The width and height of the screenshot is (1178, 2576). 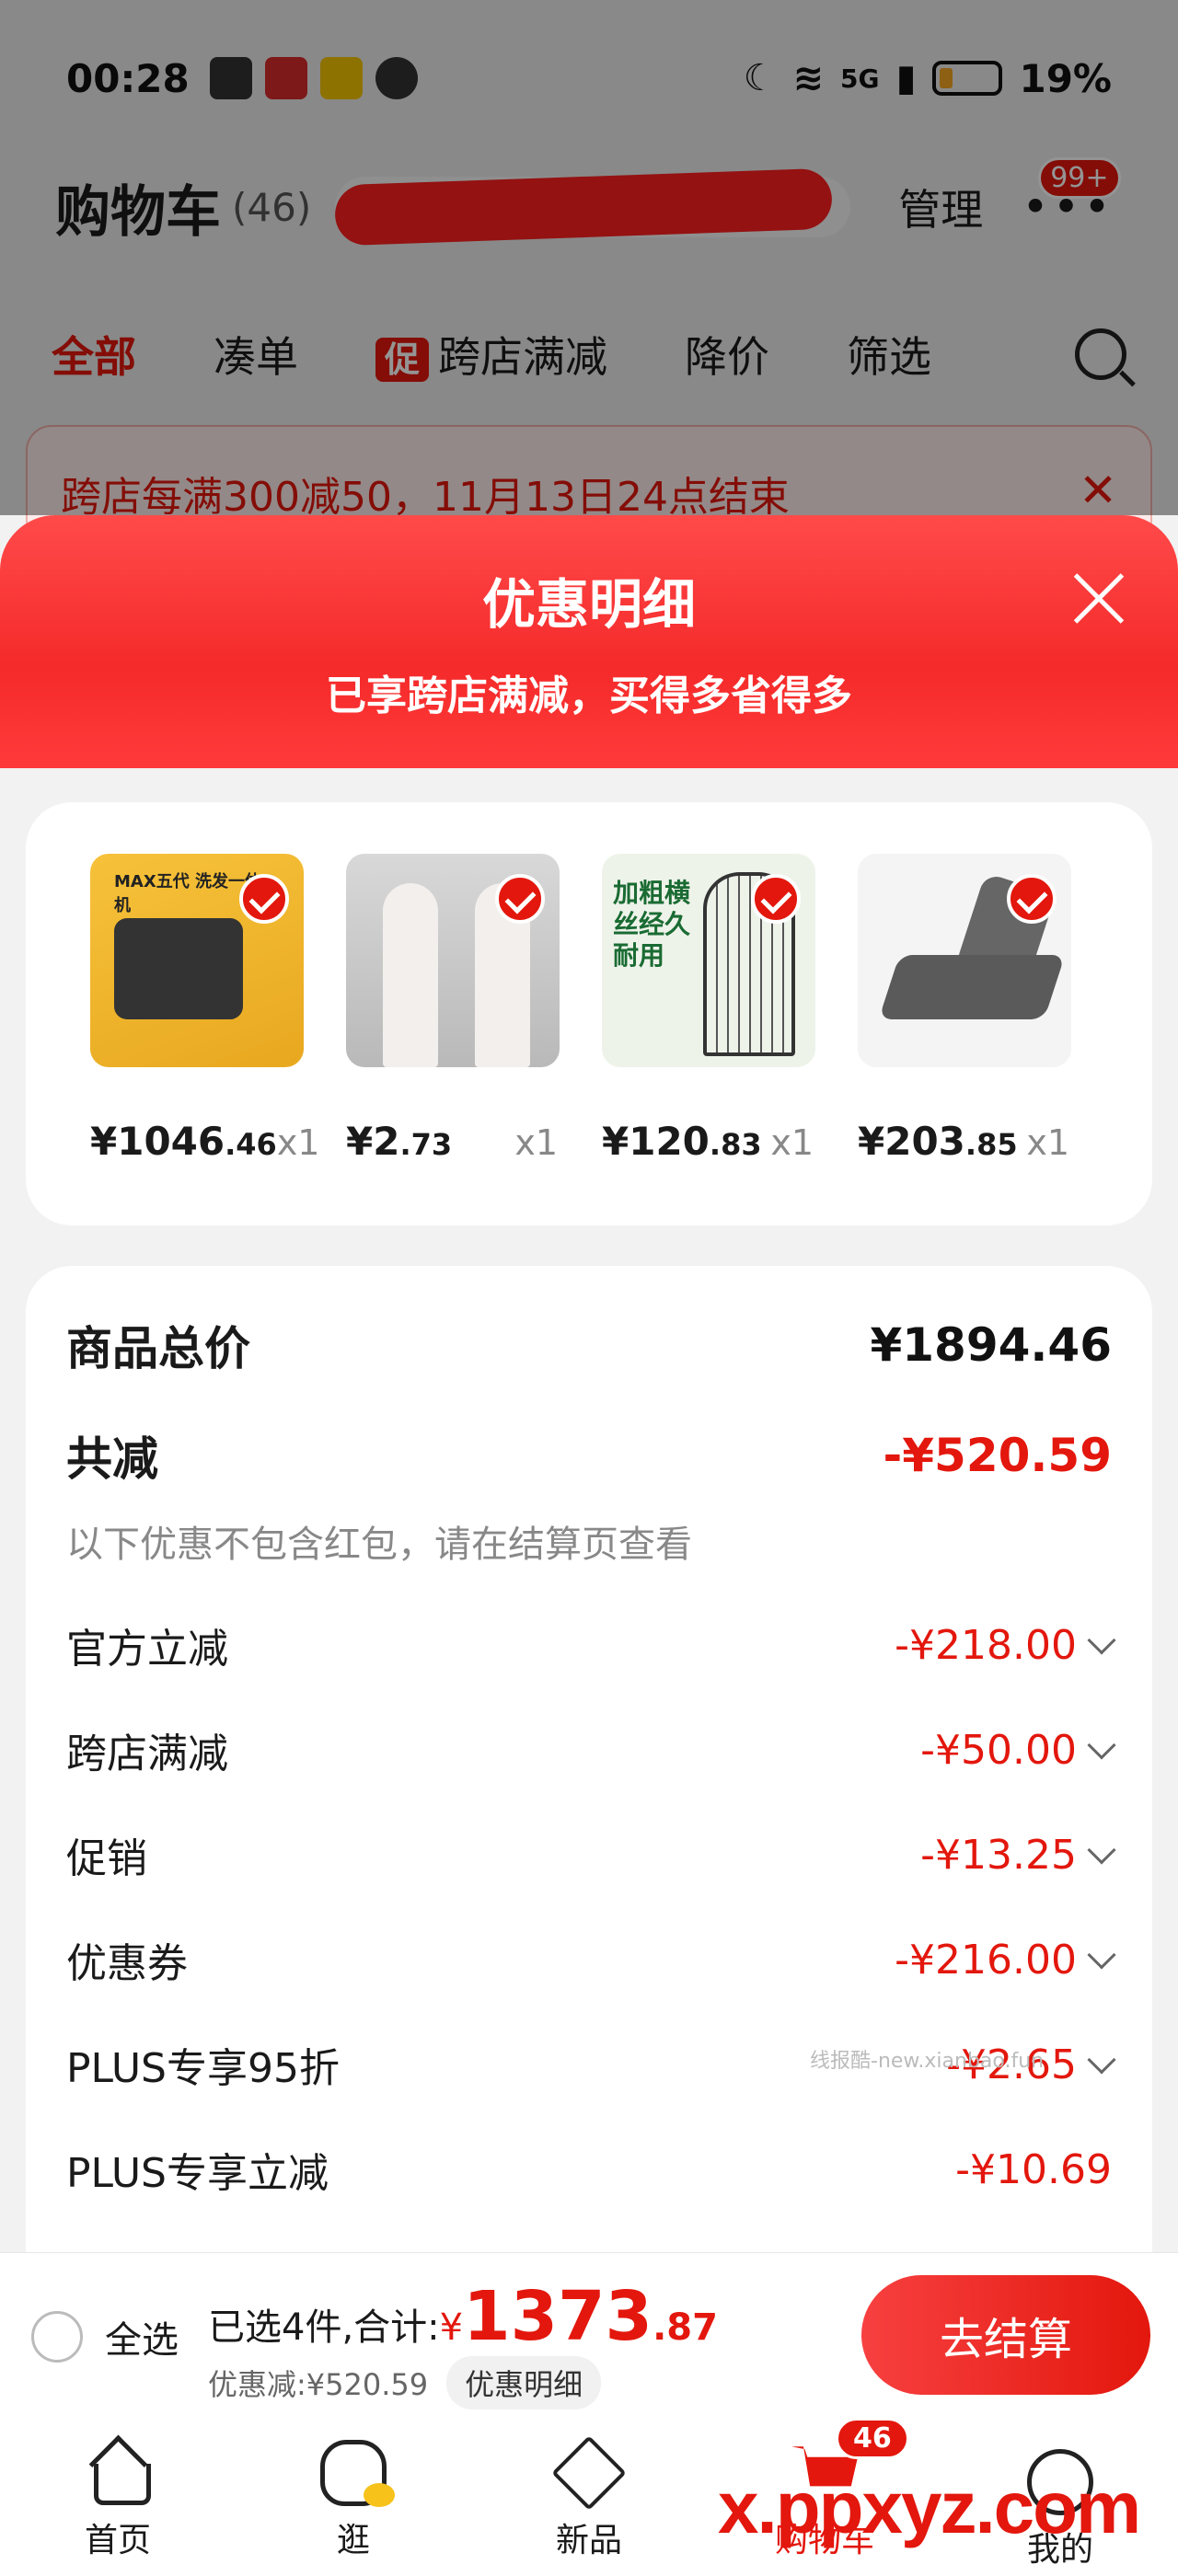 What do you see at coordinates (158, 1348) in the screenshot?
I see `total-price-label: 商品总价` at bounding box center [158, 1348].